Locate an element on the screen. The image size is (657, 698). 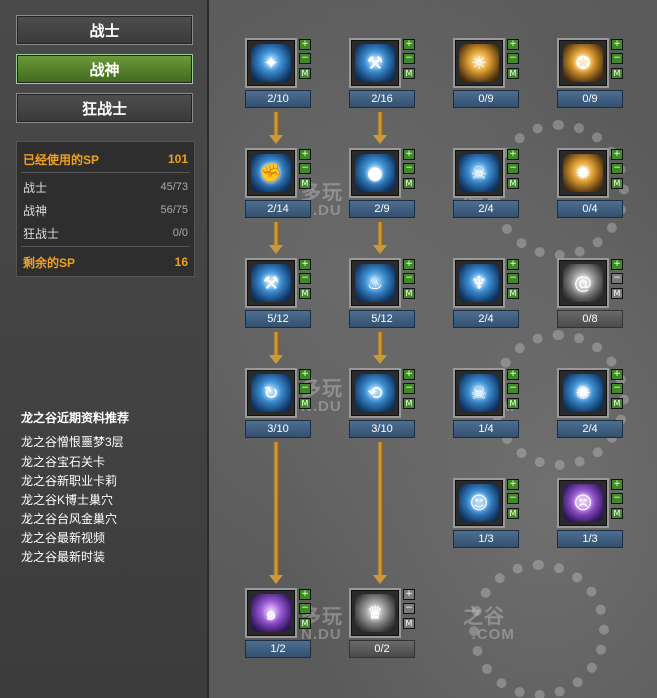
skill-connector is located at coordinates (276, 510).